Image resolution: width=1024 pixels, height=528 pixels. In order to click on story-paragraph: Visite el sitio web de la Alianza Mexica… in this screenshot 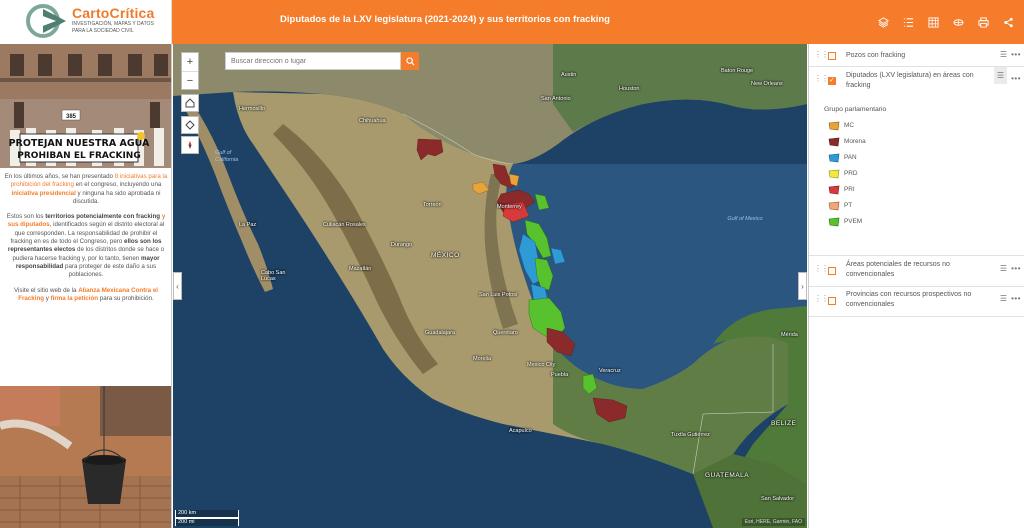, I will do `click(86, 294)`.